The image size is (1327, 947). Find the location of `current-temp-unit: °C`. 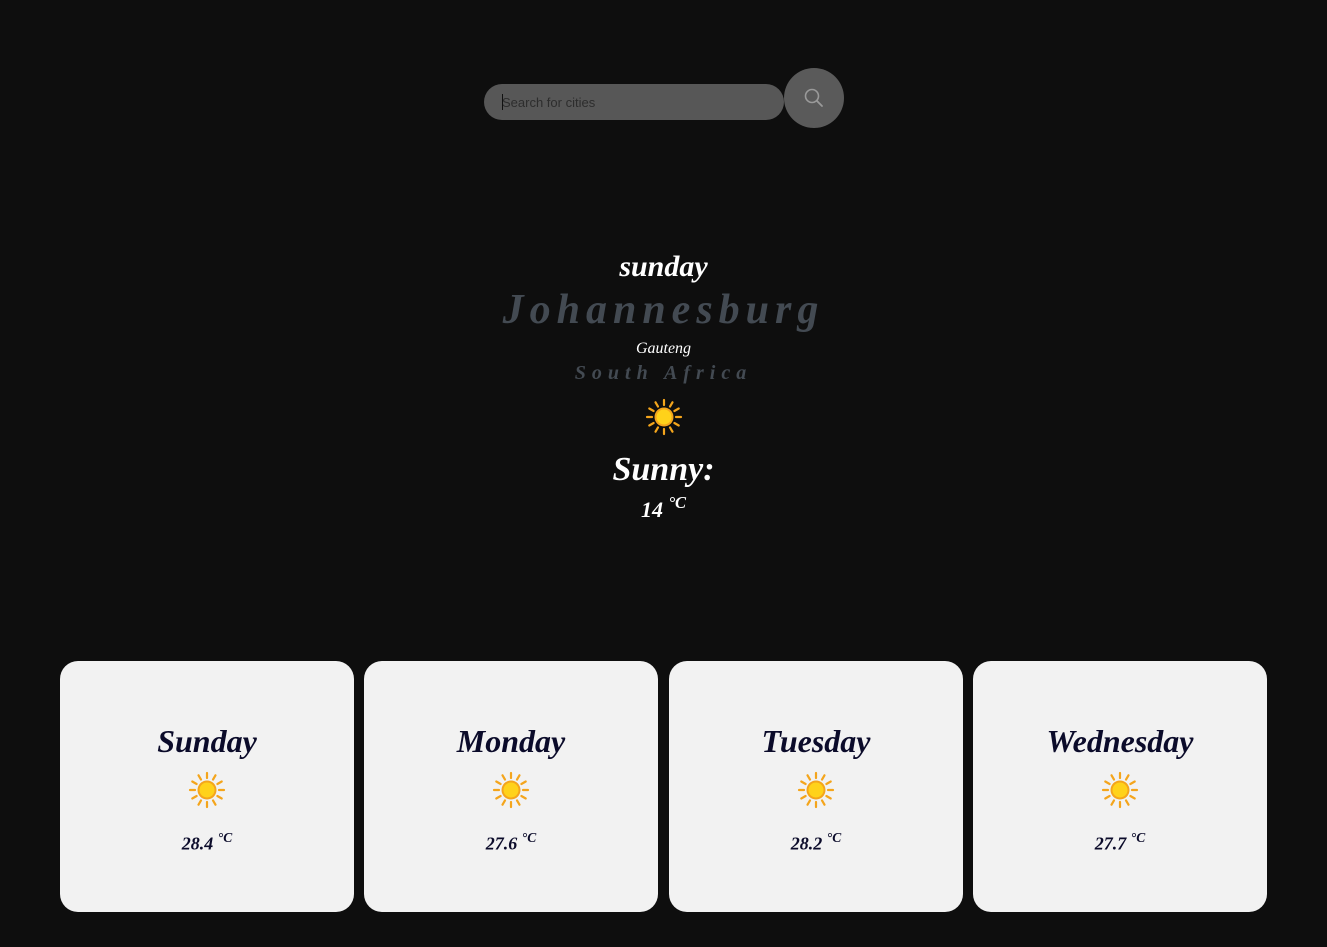

current-temp-unit: °C is located at coordinates (677, 502).